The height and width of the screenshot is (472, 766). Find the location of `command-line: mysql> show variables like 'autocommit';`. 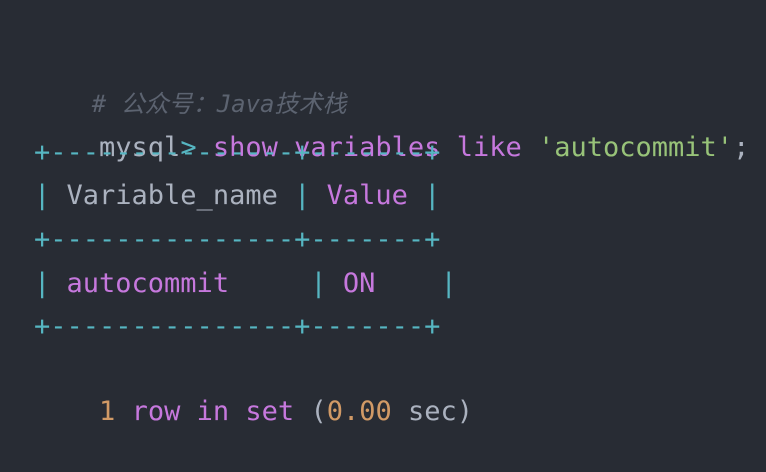

command-line: mysql> show variables like 'autocommit'; is located at coordinates (391, 125).